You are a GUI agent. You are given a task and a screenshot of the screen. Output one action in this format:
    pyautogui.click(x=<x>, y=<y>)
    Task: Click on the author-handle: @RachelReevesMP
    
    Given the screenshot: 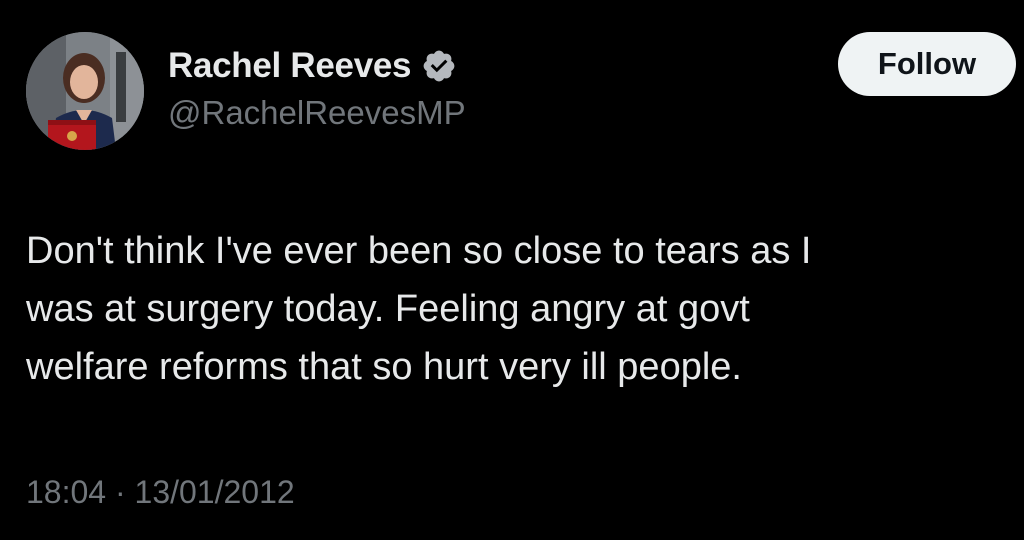 What is the action you would take?
    pyautogui.click(x=317, y=113)
    